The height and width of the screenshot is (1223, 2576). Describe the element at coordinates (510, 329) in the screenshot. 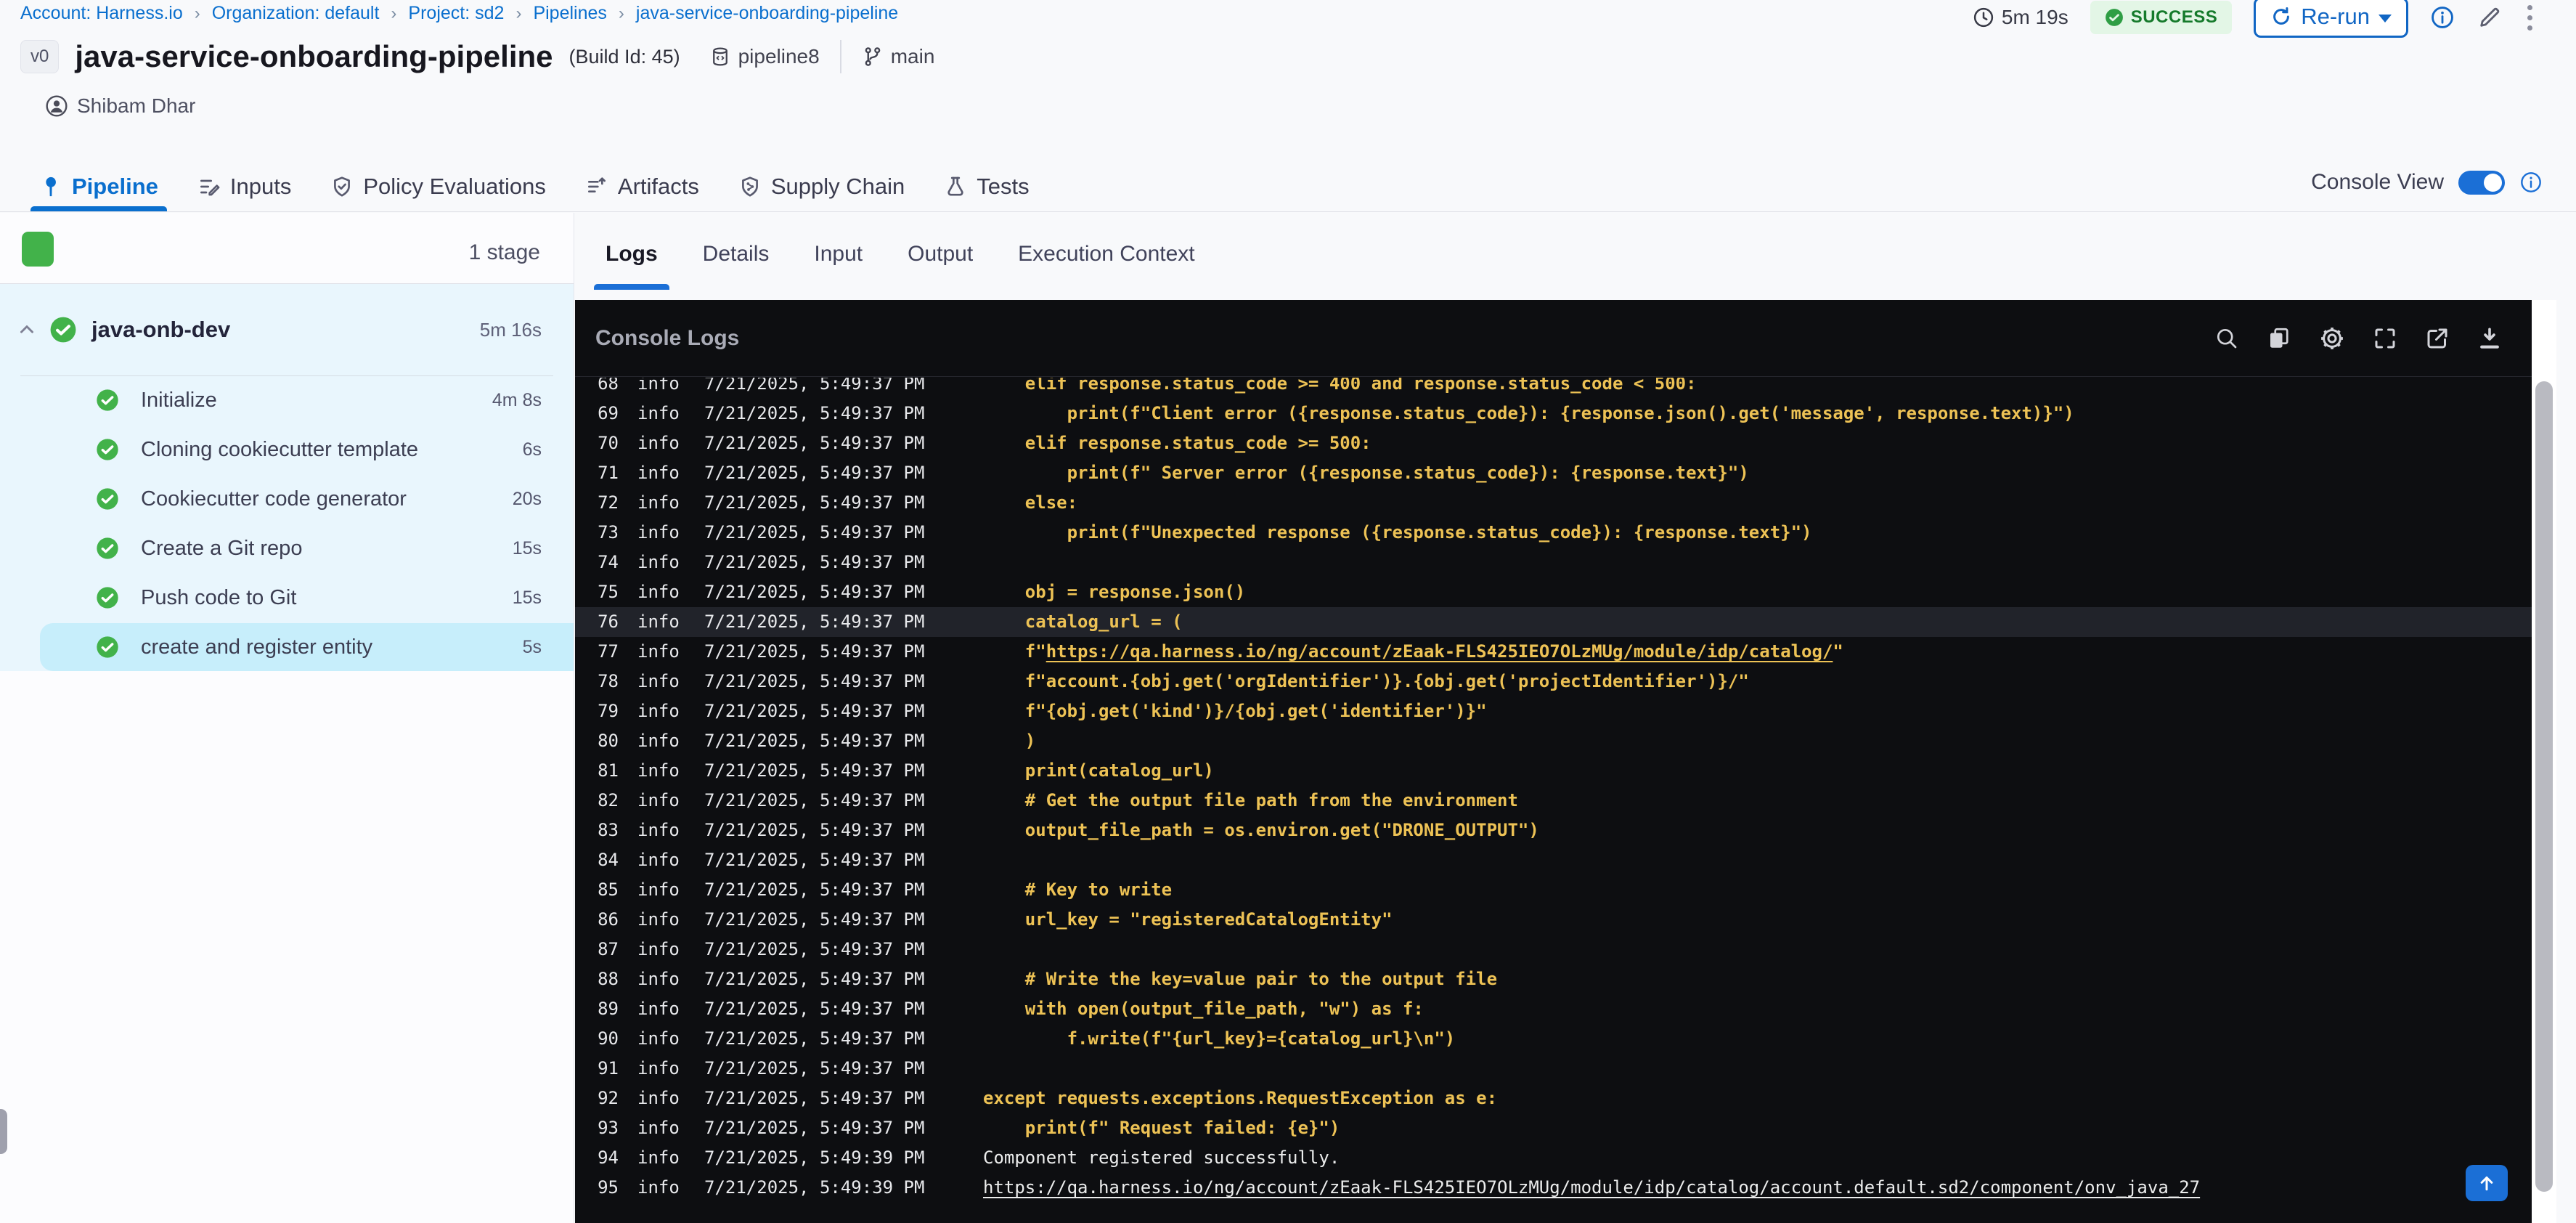

I see `stage-duration: 5m 16s` at that location.